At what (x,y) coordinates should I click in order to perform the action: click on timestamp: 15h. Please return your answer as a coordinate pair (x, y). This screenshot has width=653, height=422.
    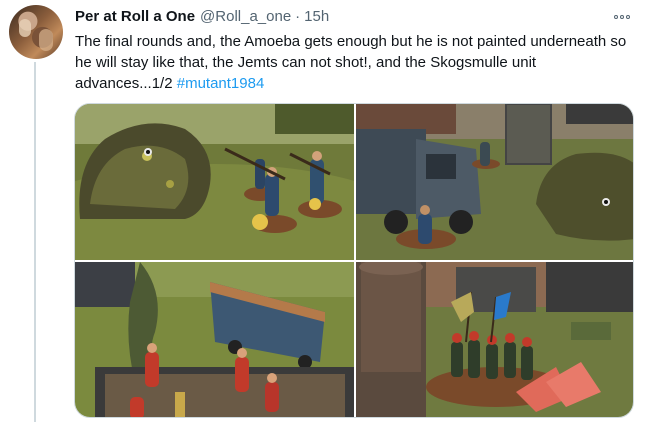
    Looking at the image, I should click on (316, 16).